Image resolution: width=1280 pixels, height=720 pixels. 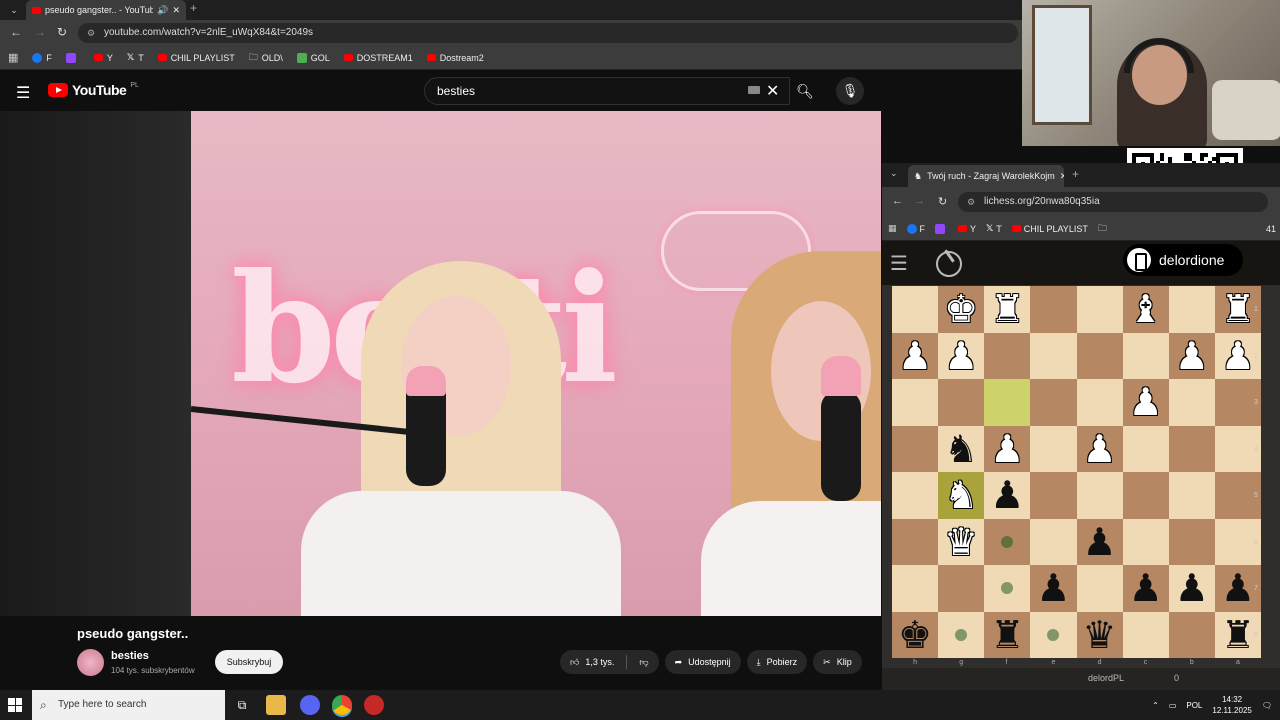 What do you see at coordinates (1007, 635) in the screenshot?
I see `black-rook-piece: ♜` at bounding box center [1007, 635].